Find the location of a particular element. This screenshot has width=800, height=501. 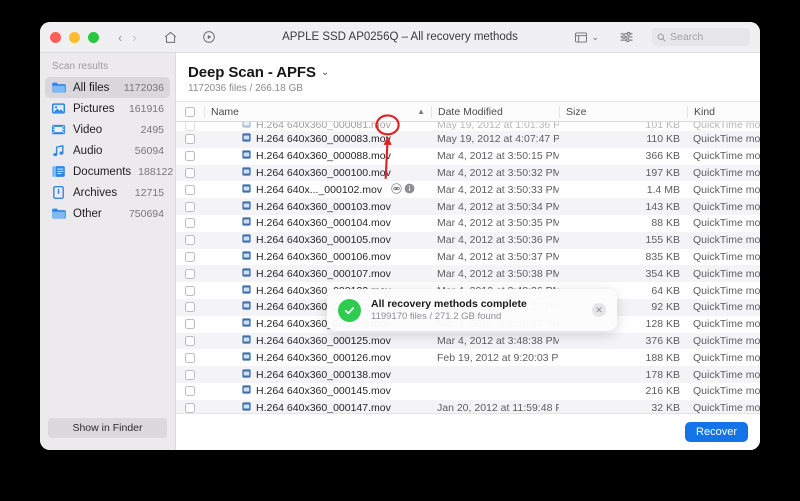

sidebar-item-archives: Archives 12715 is located at coordinates (107, 192).